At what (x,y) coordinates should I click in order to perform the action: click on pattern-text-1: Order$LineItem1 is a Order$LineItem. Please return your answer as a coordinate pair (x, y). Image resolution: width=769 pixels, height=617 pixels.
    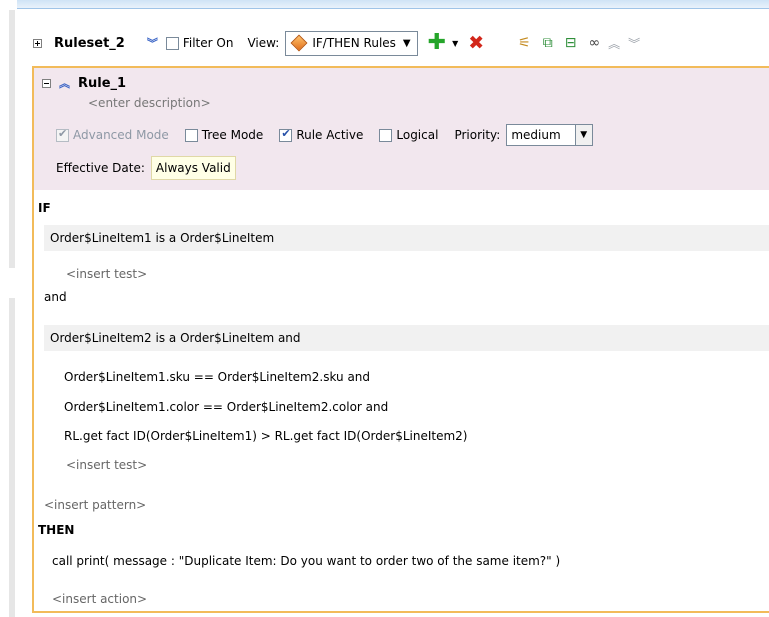
    Looking at the image, I should click on (162, 238).